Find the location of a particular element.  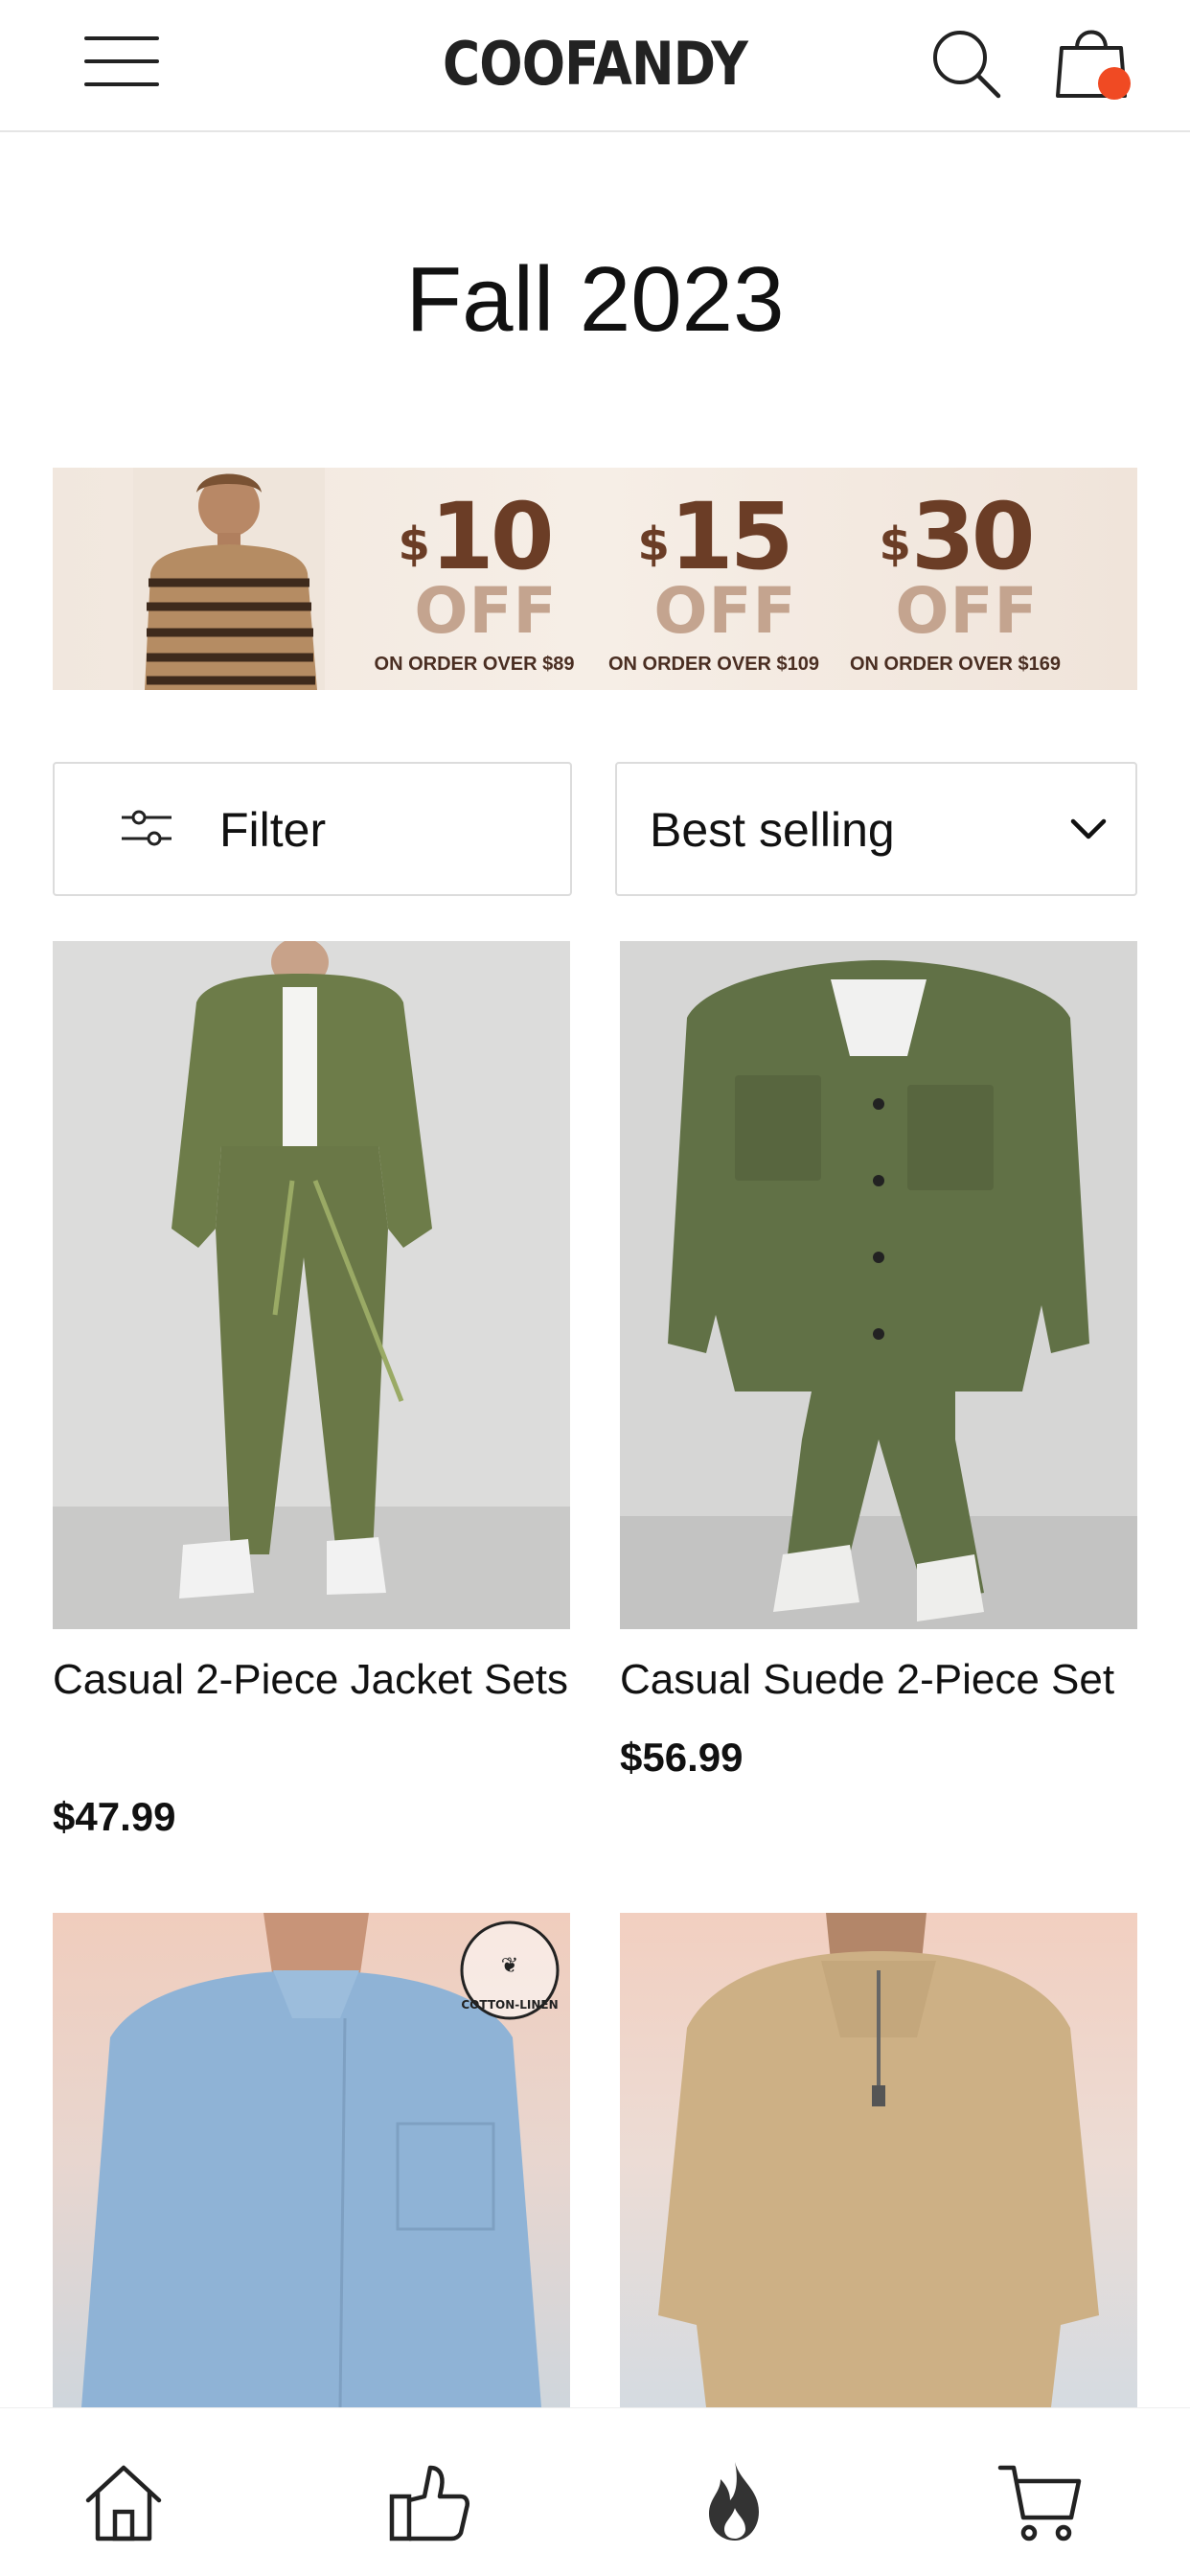

sort-label: Best selling is located at coordinates (773, 830).